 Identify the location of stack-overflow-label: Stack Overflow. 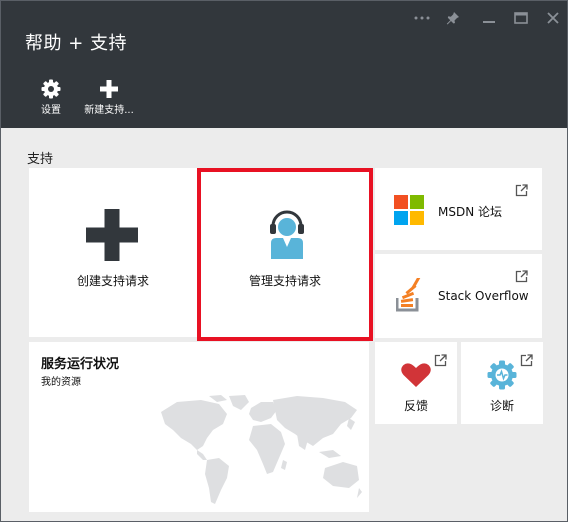
(483, 296).